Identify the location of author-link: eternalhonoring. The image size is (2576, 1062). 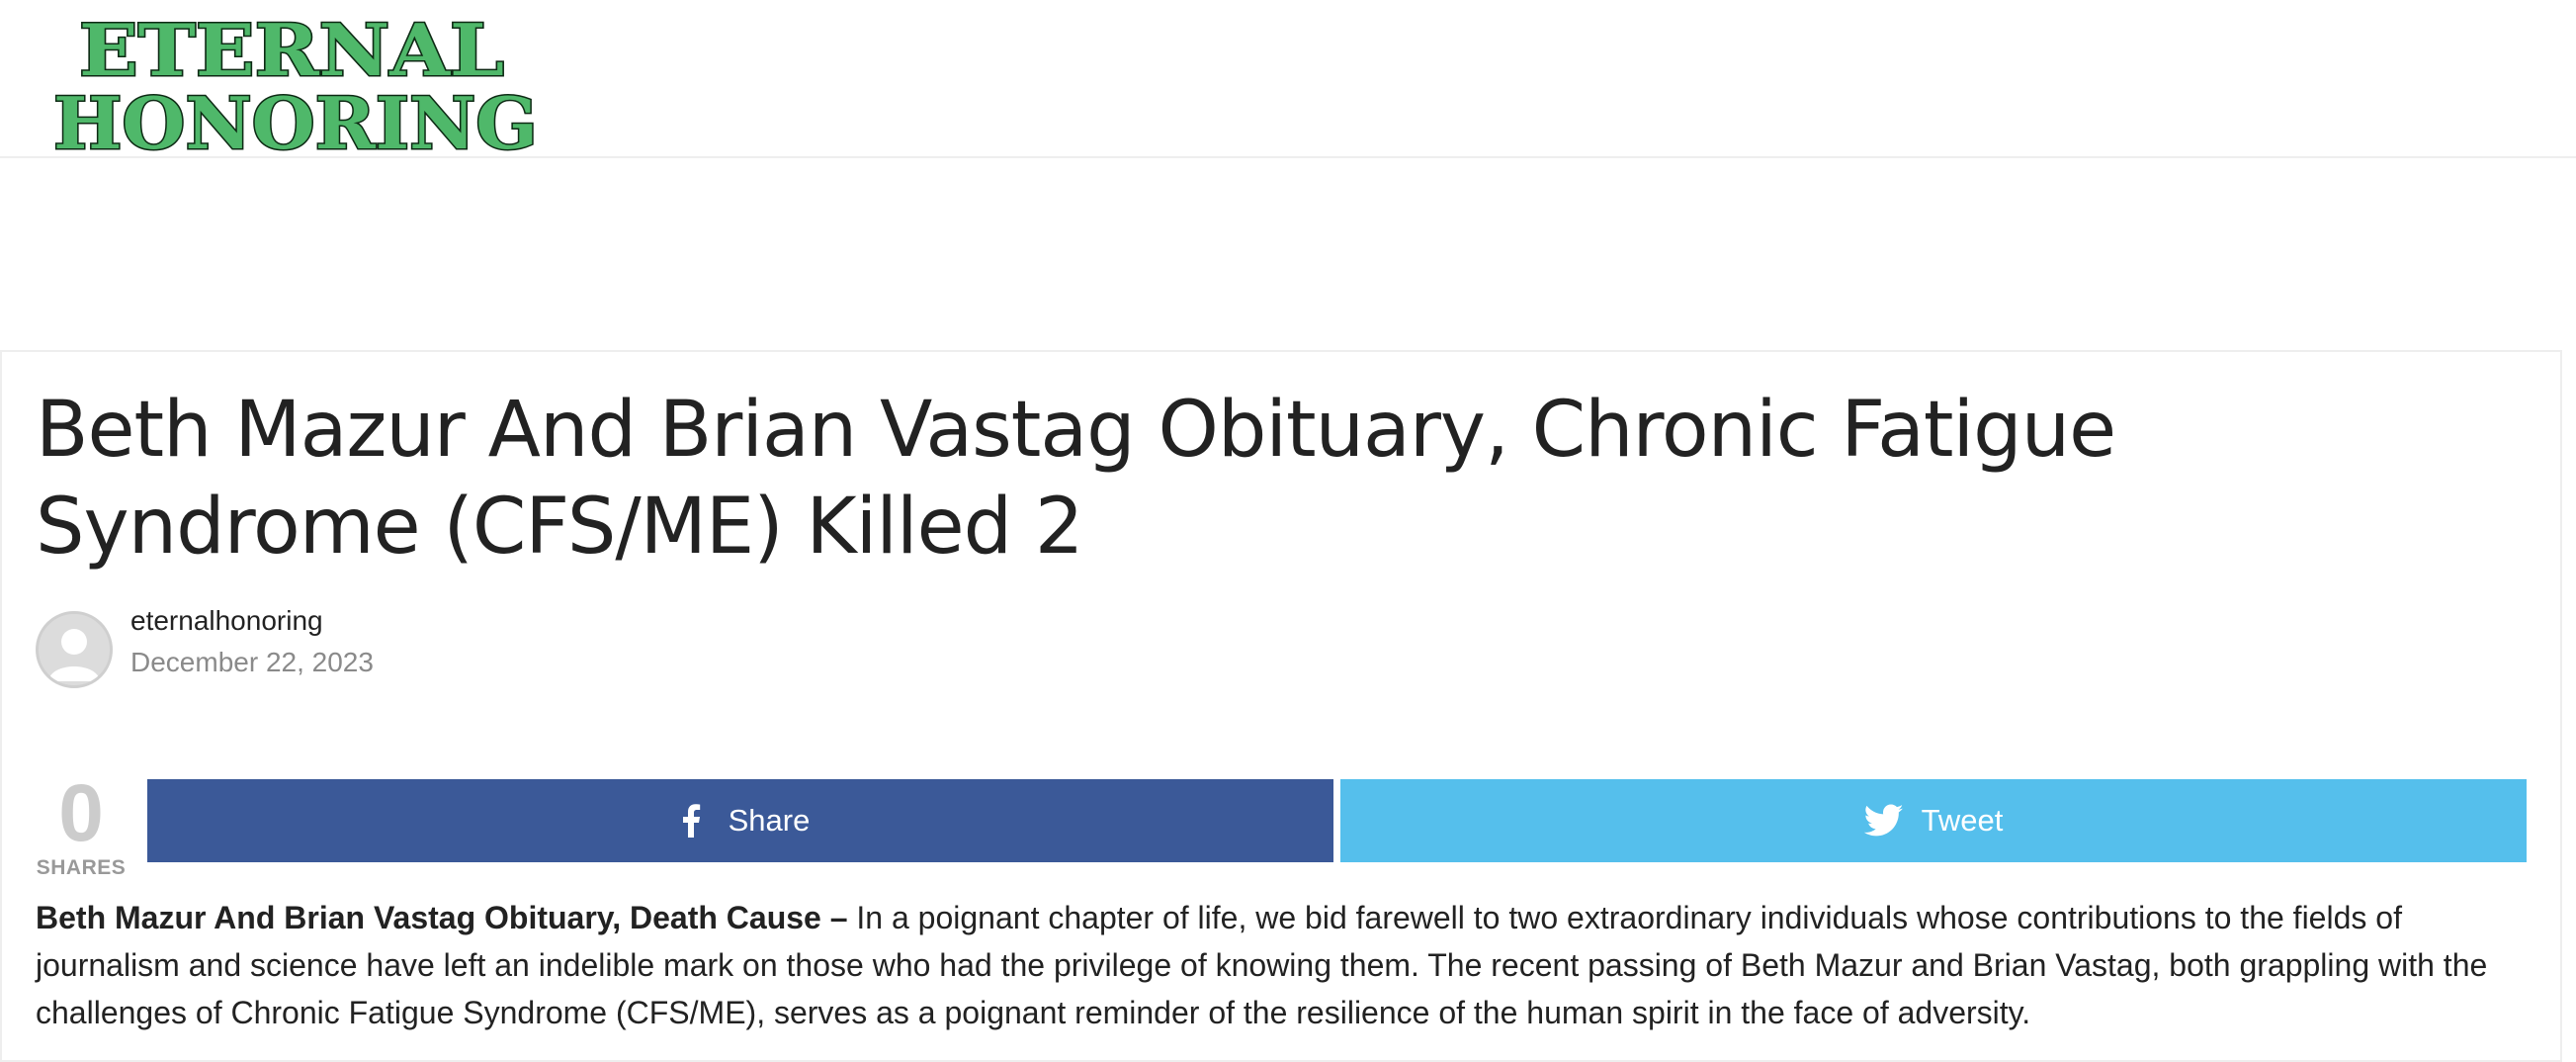
(226, 621).